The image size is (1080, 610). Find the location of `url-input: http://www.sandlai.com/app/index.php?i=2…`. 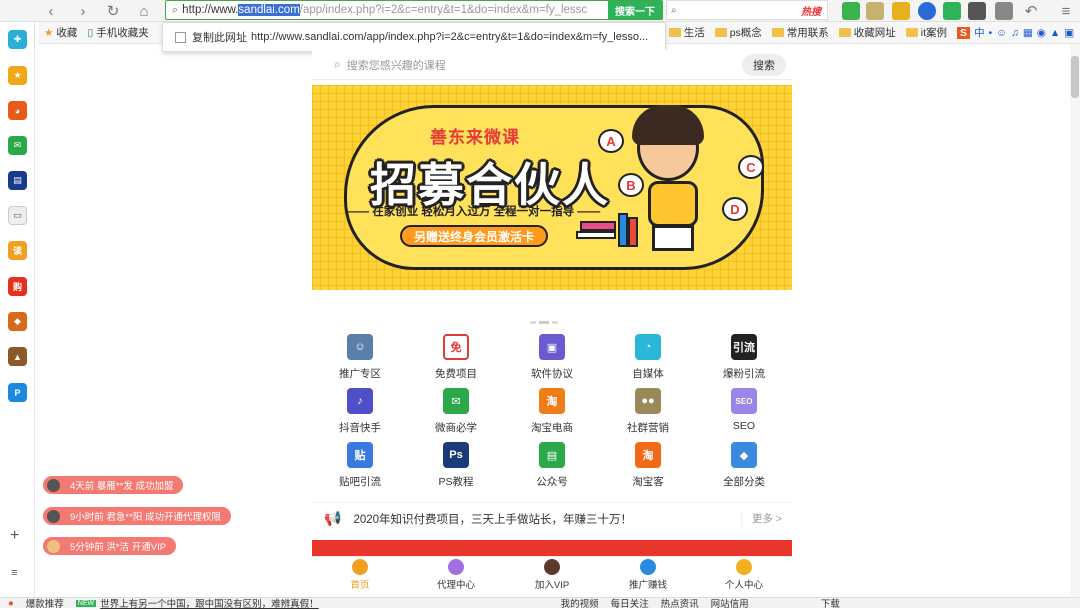

url-input: http://www.sandlai.com/app/index.php?i=2… is located at coordinates (393, 10).